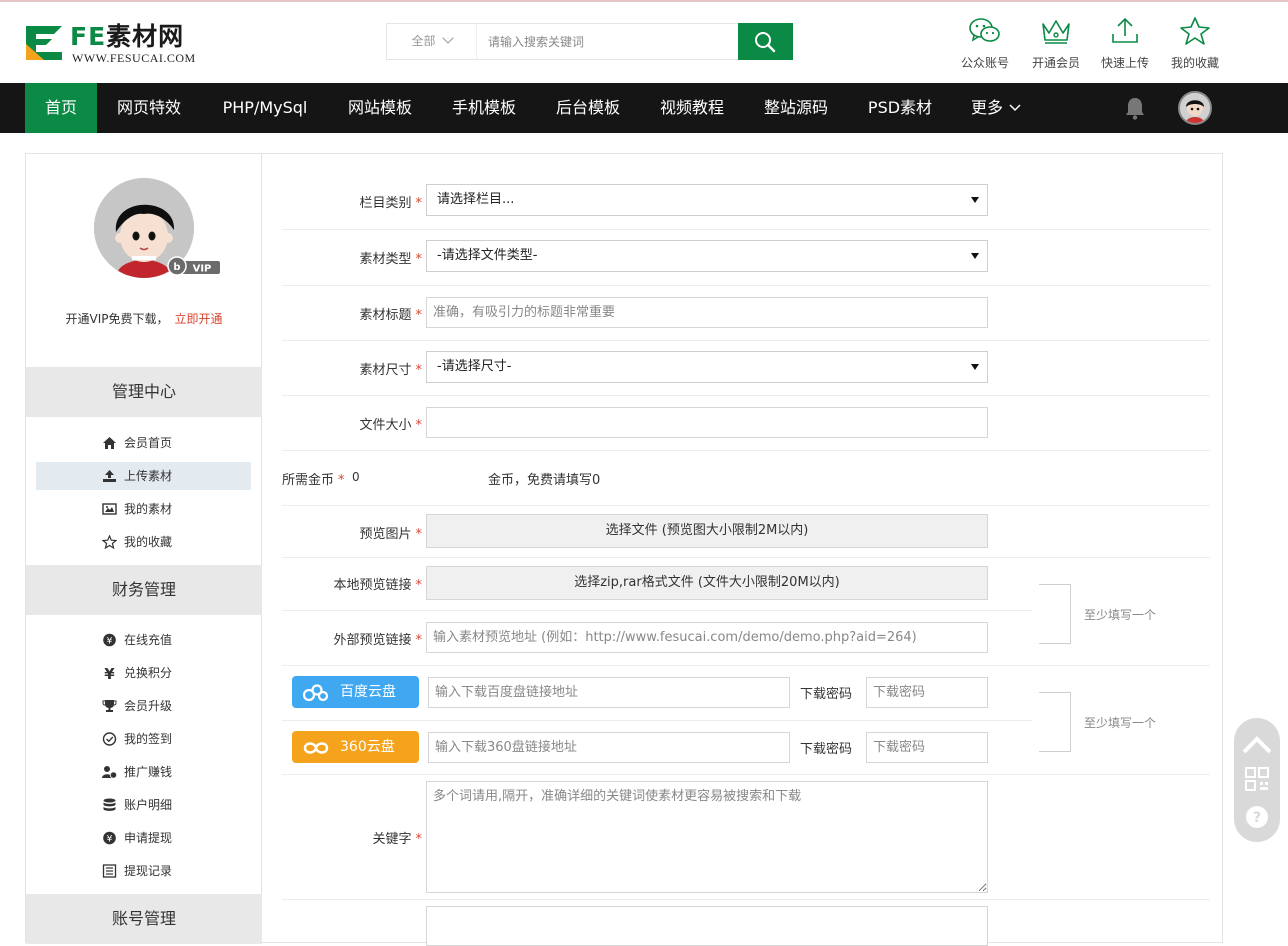  I want to click on vip-open-link: 立即开通, so click(198, 319).